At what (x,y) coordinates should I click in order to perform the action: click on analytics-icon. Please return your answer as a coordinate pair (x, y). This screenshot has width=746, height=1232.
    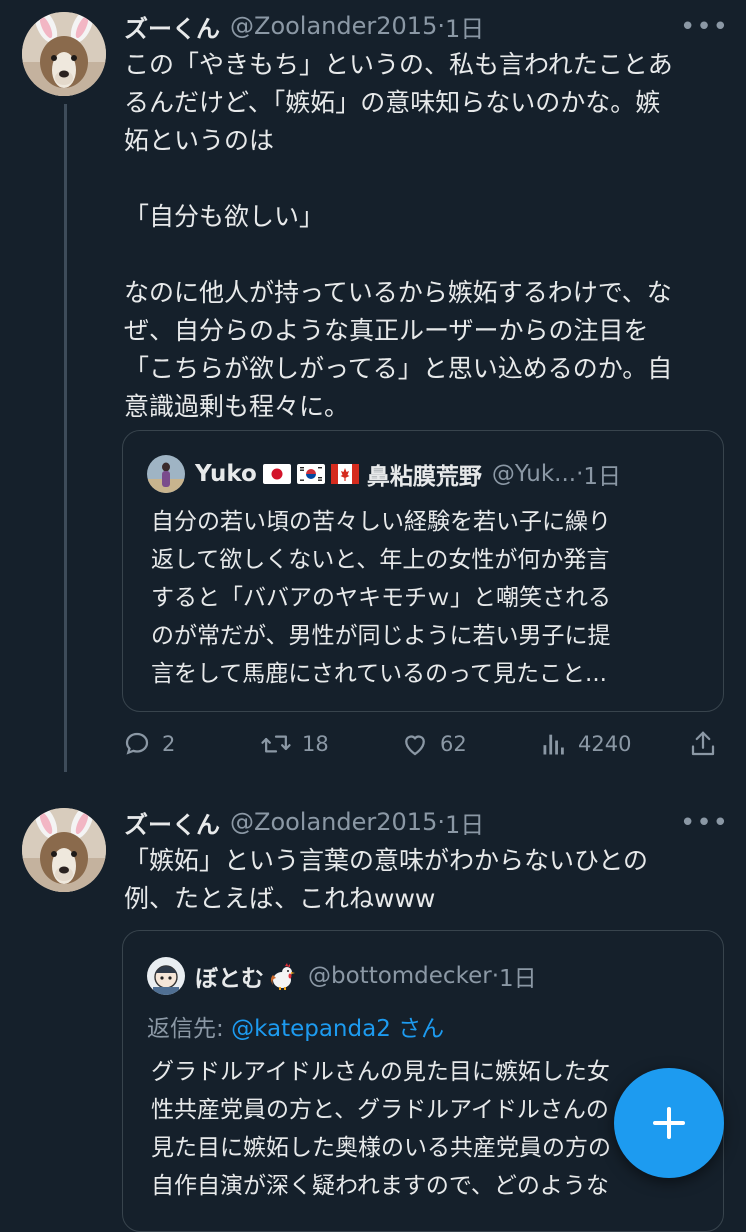
    Looking at the image, I should click on (553, 744).